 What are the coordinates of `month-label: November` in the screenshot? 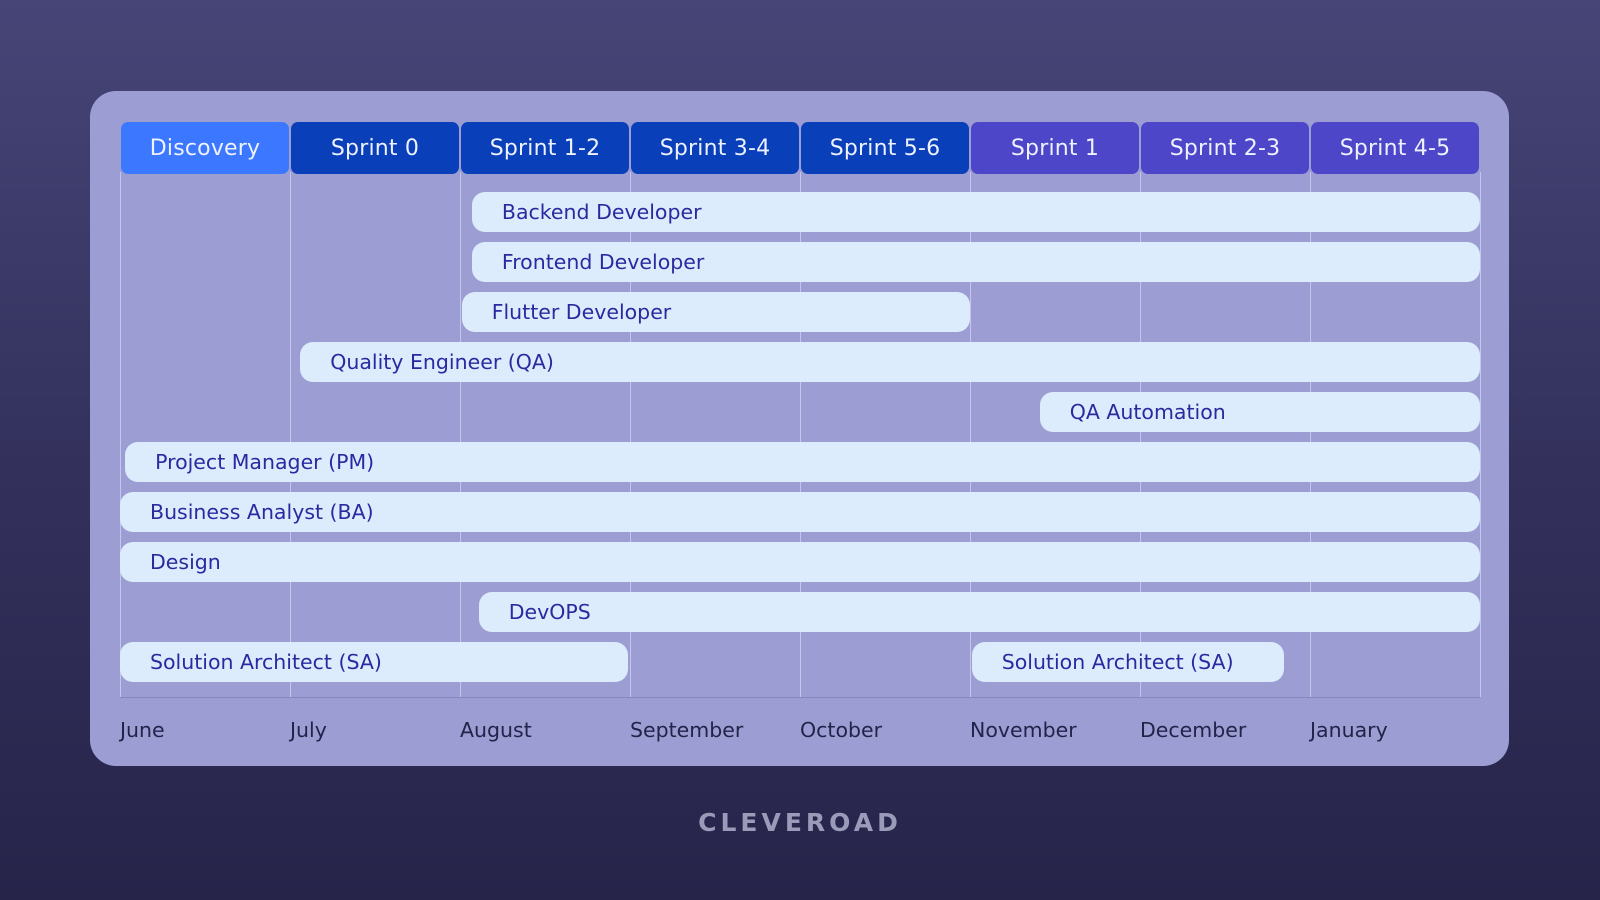 It's located at (1023, 730).